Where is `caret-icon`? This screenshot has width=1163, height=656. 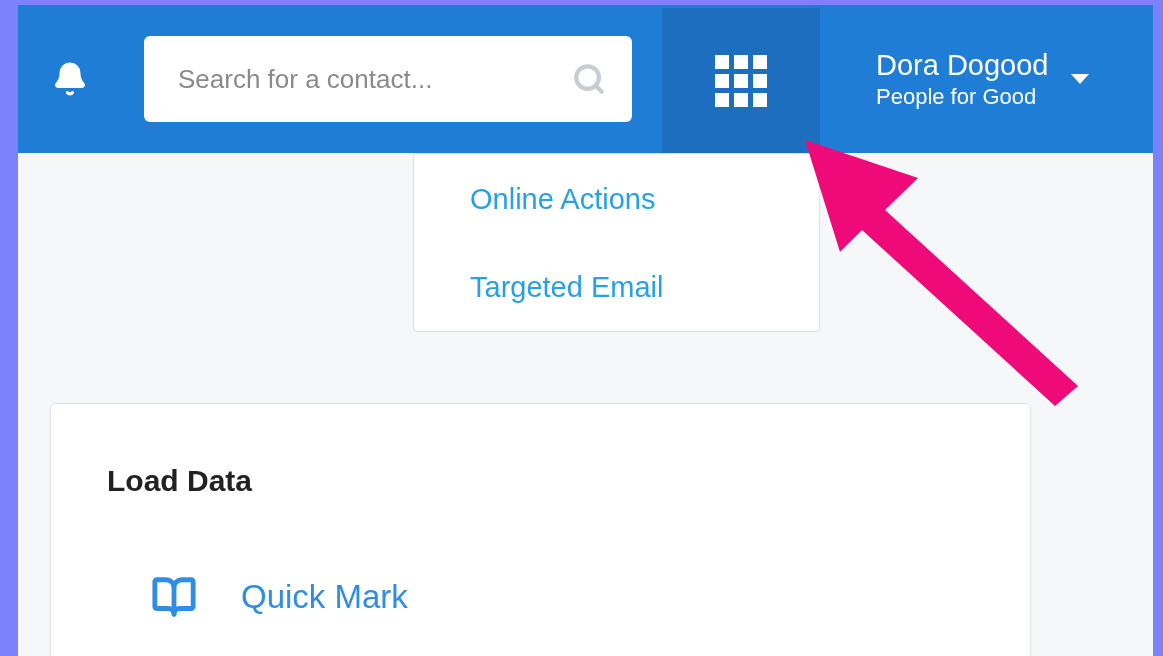
caret-icon is located at coordinates (1079, 79).